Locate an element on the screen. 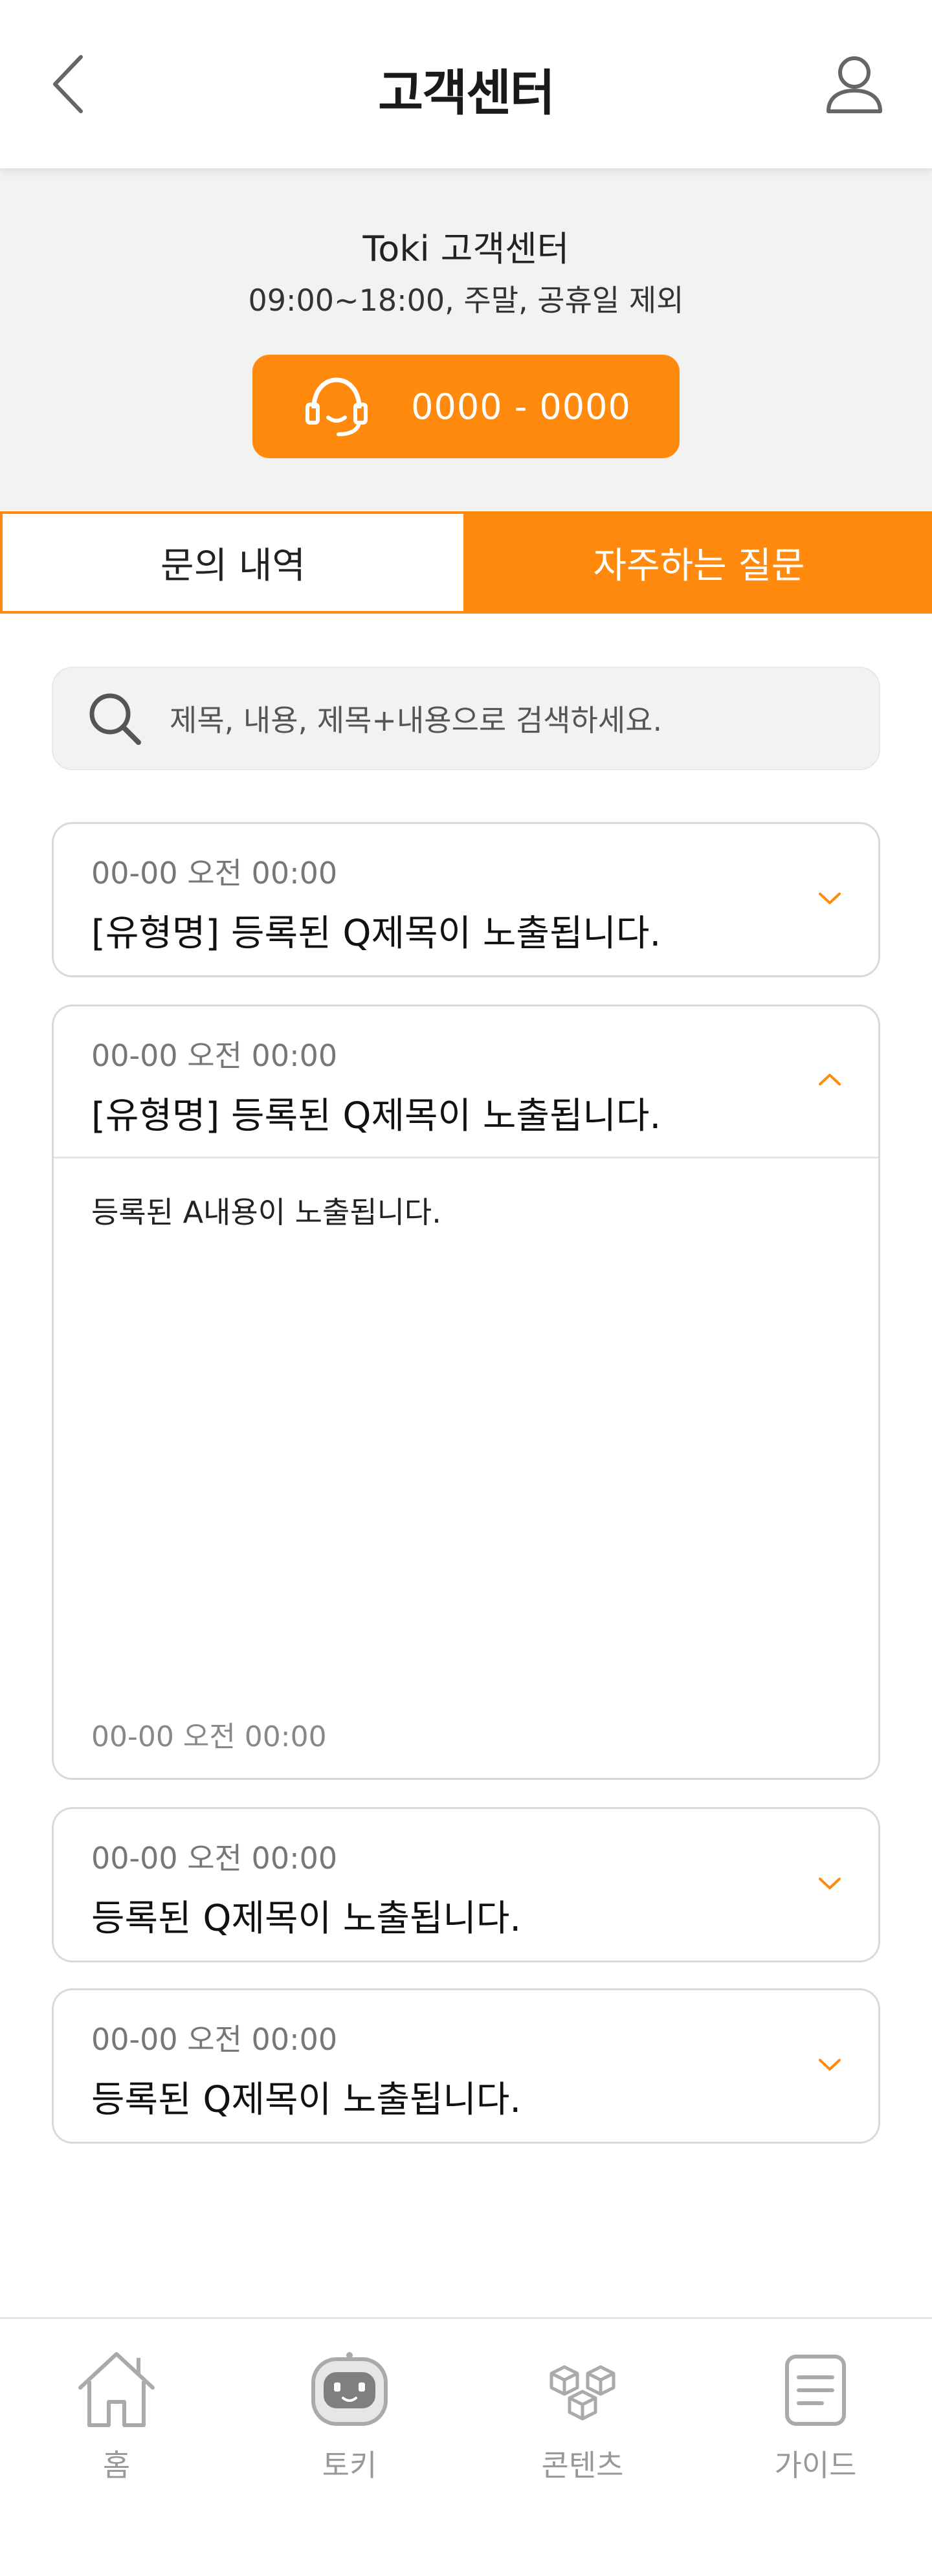 The width and height of the screenshot is (932, 2576). tab-faq: 자주하는 질문 is located at coordinates (699, 562).